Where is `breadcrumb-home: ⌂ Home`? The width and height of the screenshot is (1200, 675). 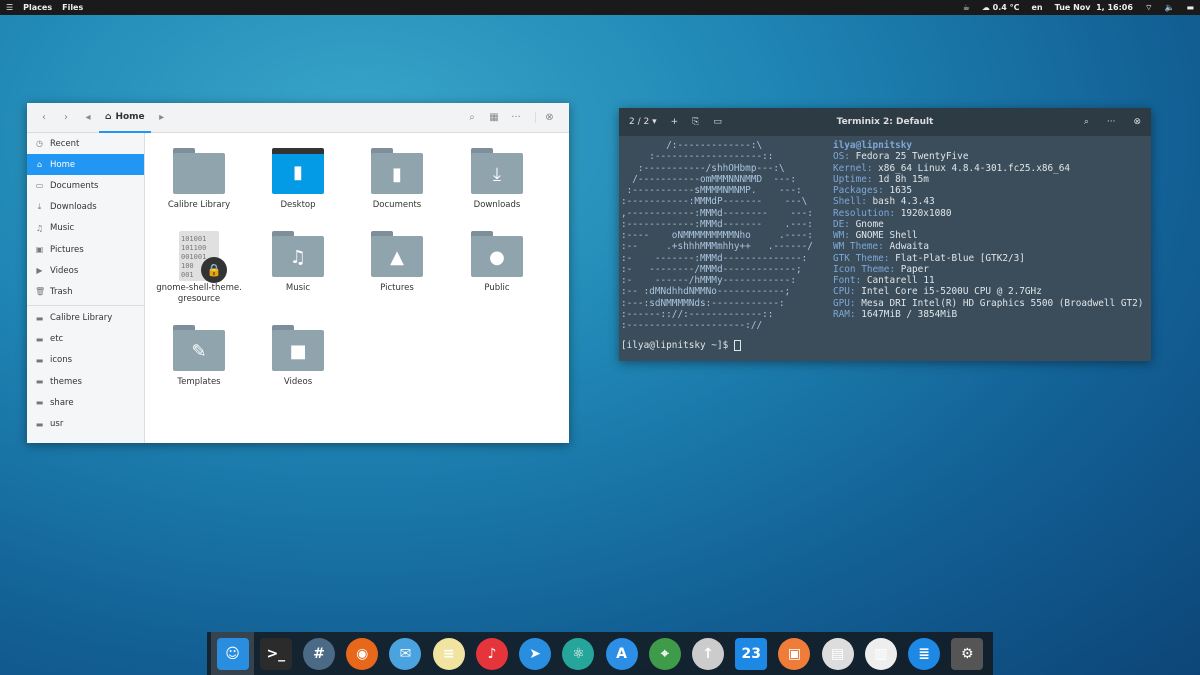 breadcrumb-home: ⌂ Home is located at coordinates (125, 118).